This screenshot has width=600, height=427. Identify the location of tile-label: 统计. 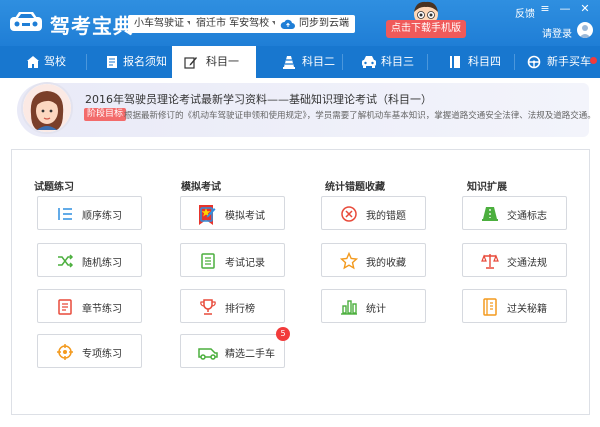
(376, 309).